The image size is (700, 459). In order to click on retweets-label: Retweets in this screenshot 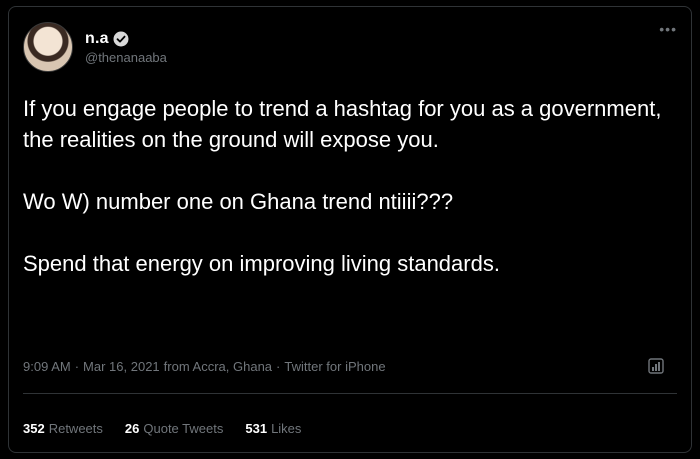, I will do `click(75, 428)`.